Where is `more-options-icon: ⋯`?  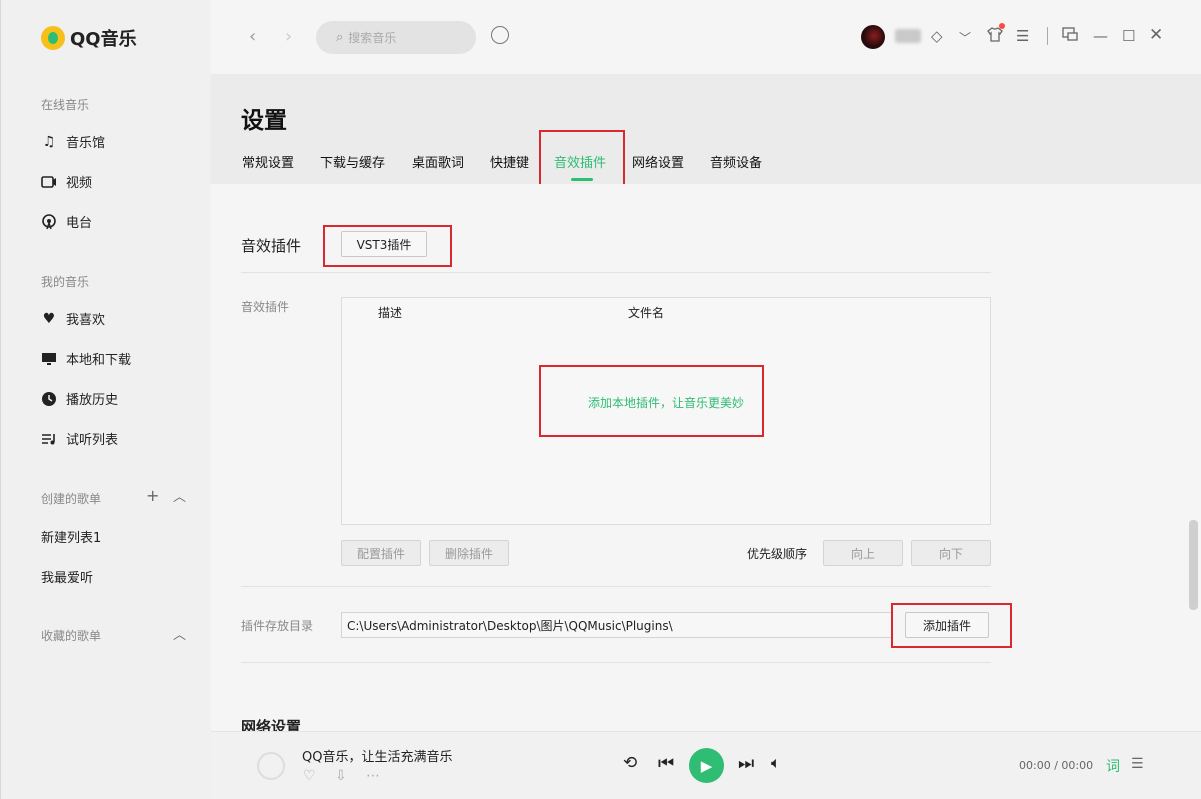 more-options-icon: ⋯ is located at coordinates (373, 776).